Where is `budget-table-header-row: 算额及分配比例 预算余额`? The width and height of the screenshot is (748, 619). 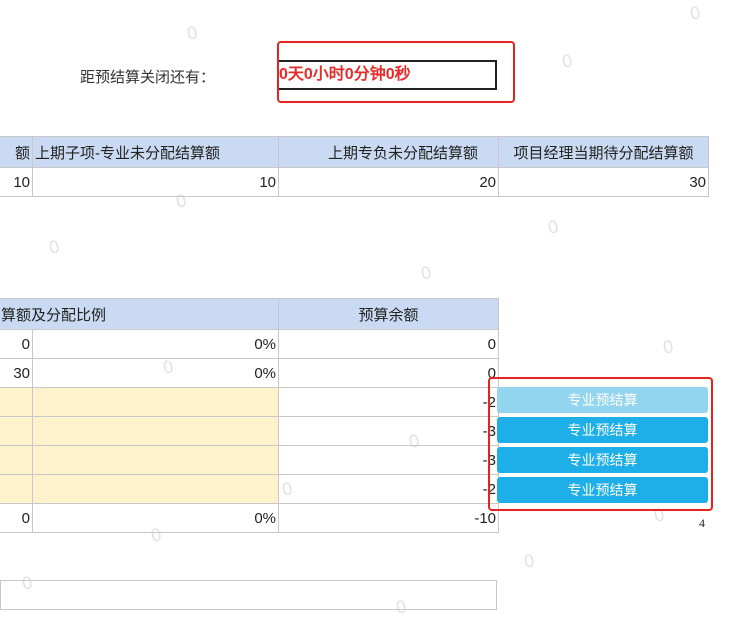
budget-table-header-row: 算额及分配比例 预算余额 is located at coordinates (250, 314).